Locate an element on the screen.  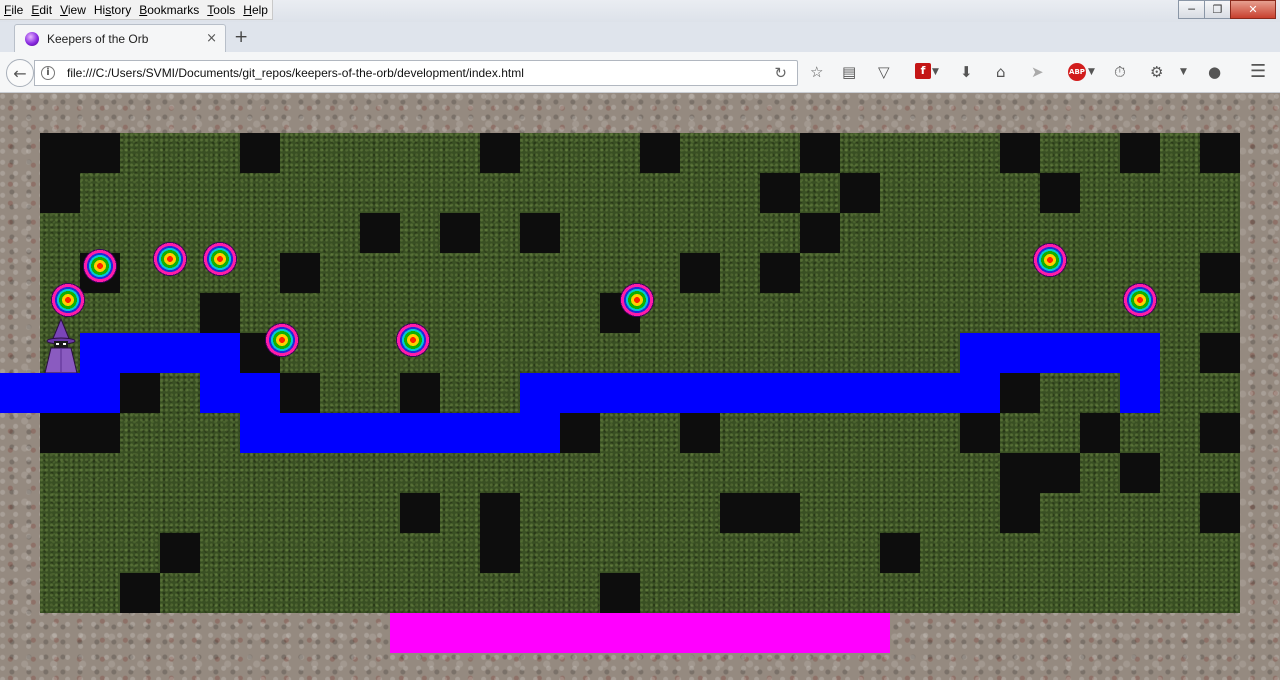
flash-icon: f is located at coordinates (923, 71).